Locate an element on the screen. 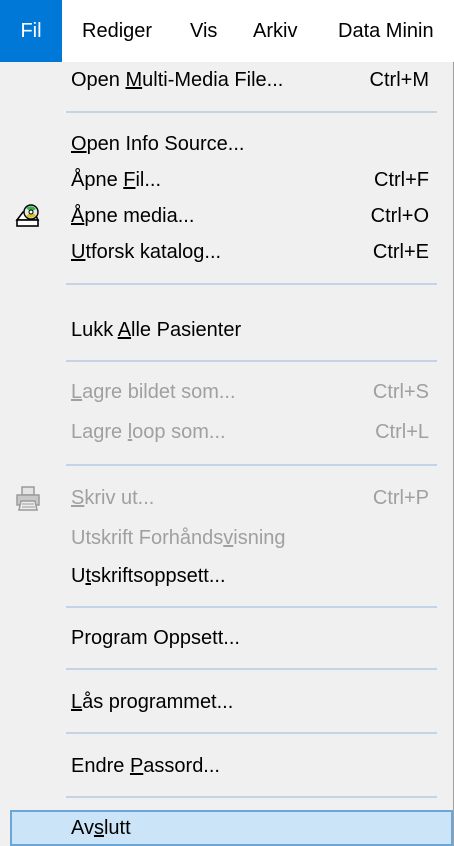 The height and width of the screenshot is (846, 454). menu-item-close-all-patients: Lukk Alle Pasienter is located at coordinates (226, 330).